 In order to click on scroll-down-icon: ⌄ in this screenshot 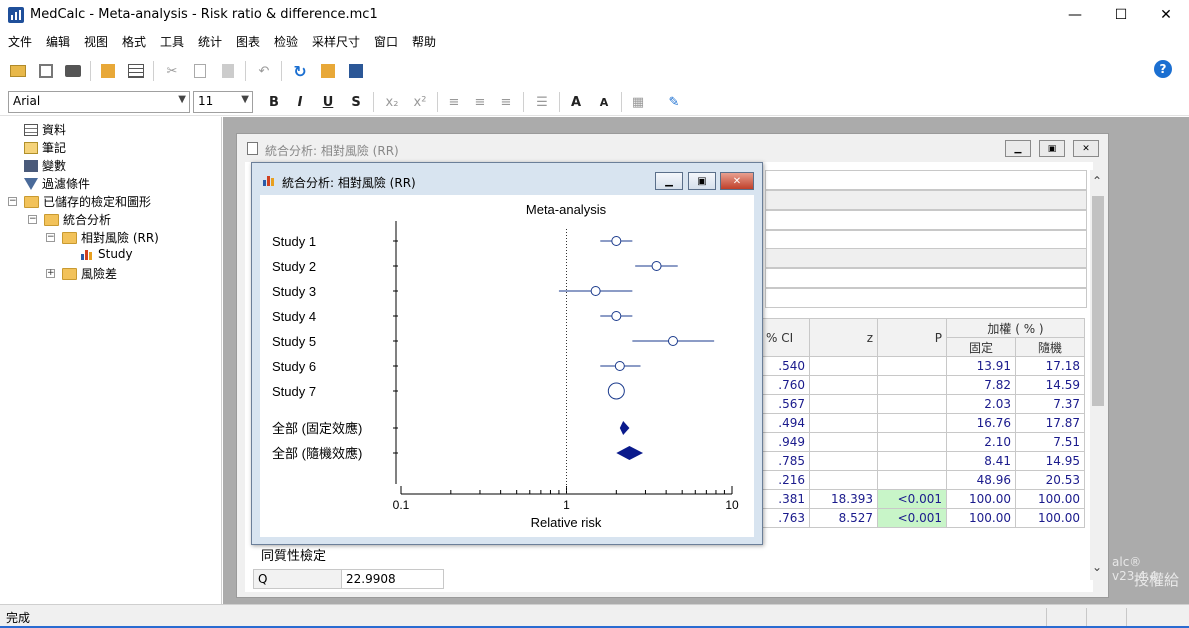, I will do `click(1097, 567)`.